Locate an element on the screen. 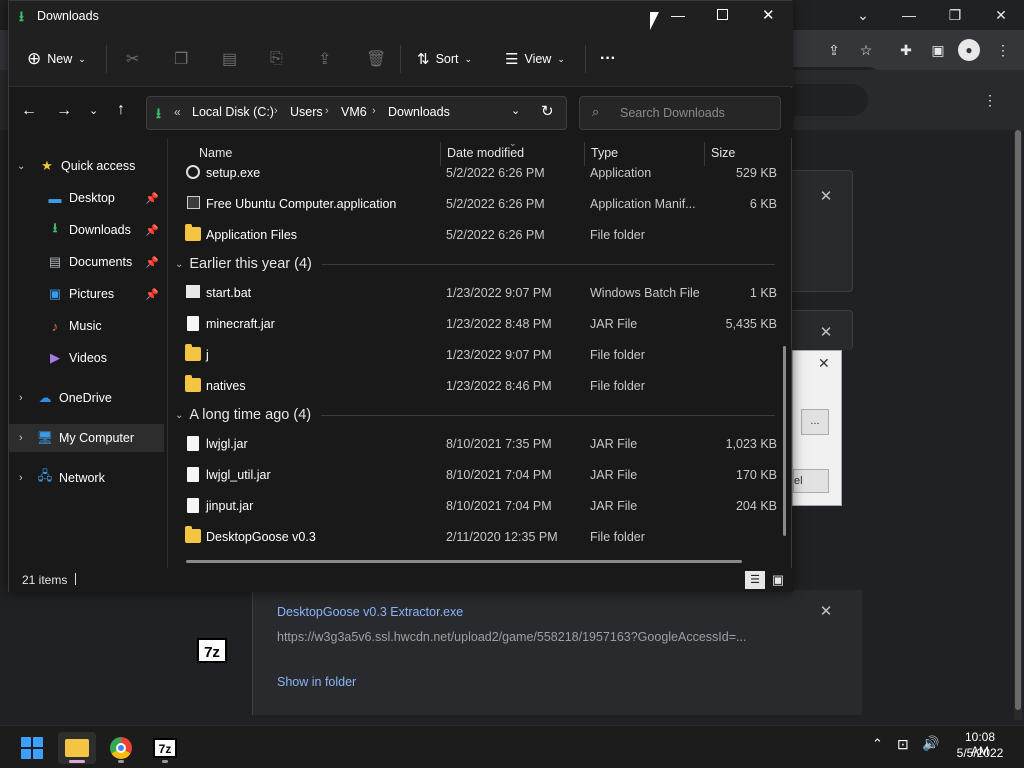 Image resolution: width=1024 pixels, height=768 pixels. page-menu-icon: ⋮ is located at coordinates (990, 100).